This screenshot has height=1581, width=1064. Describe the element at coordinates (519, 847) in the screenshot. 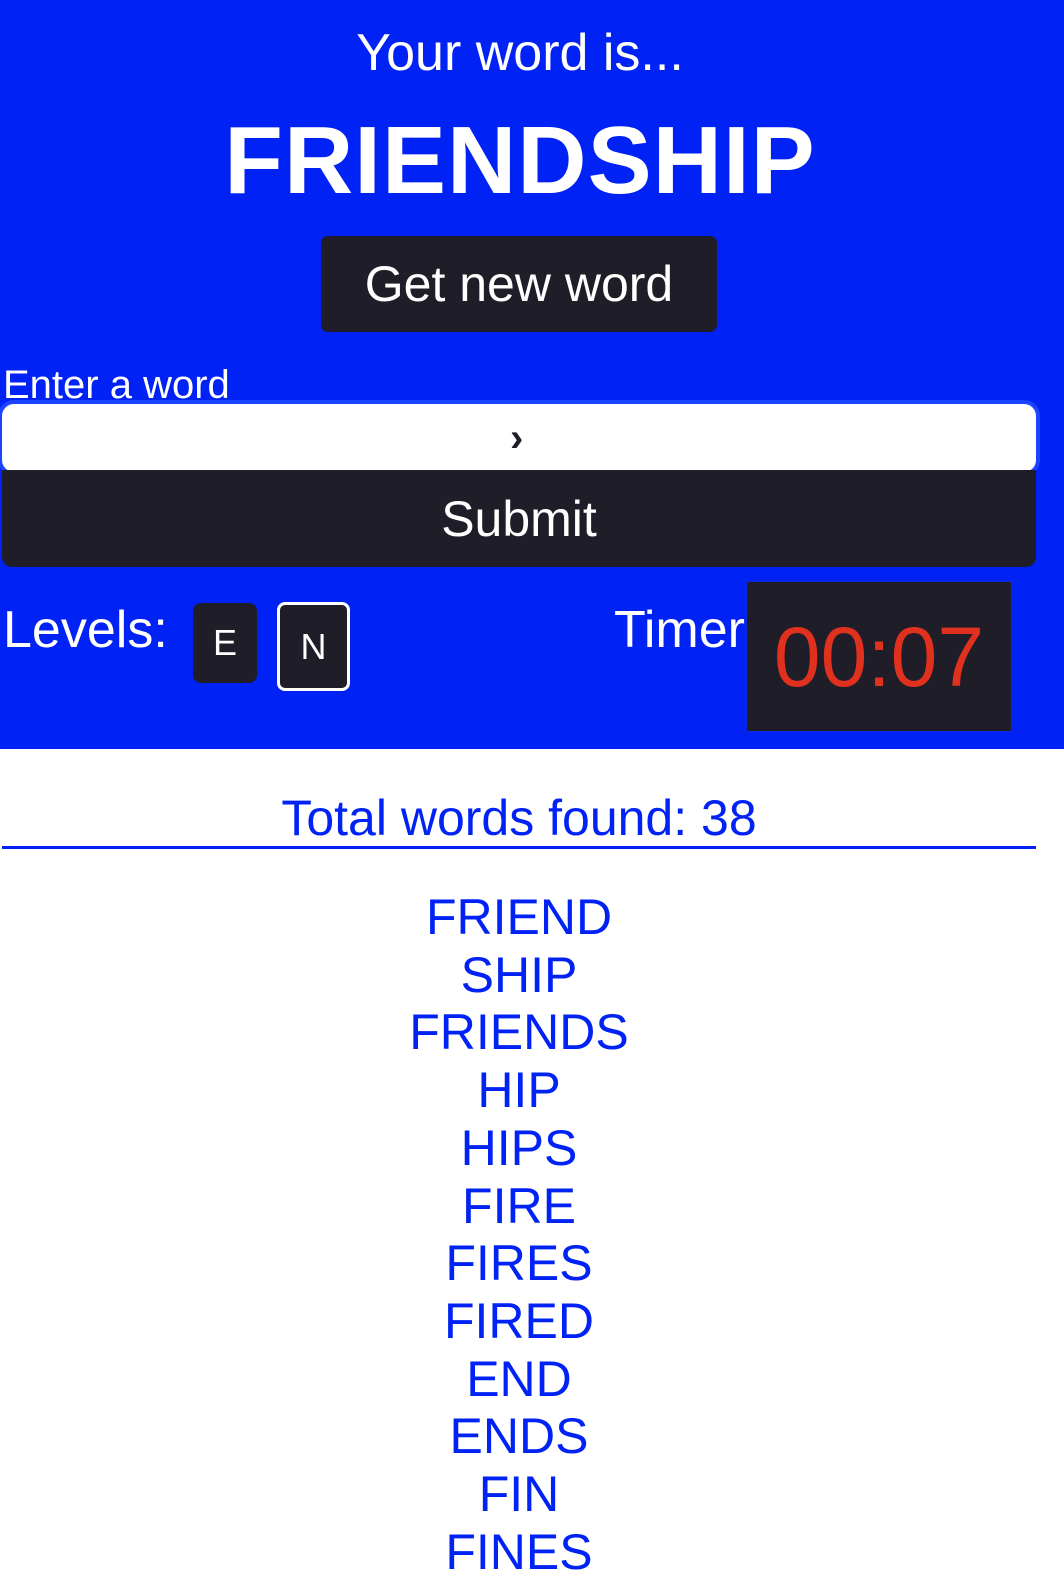

I see `divider` at that location.